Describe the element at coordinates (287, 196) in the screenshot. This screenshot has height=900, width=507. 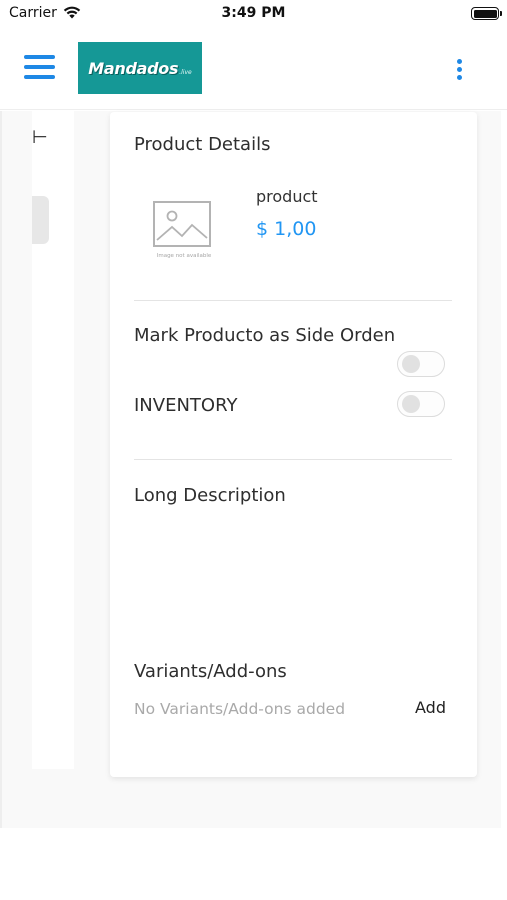
I see `product-name: product` at that location.